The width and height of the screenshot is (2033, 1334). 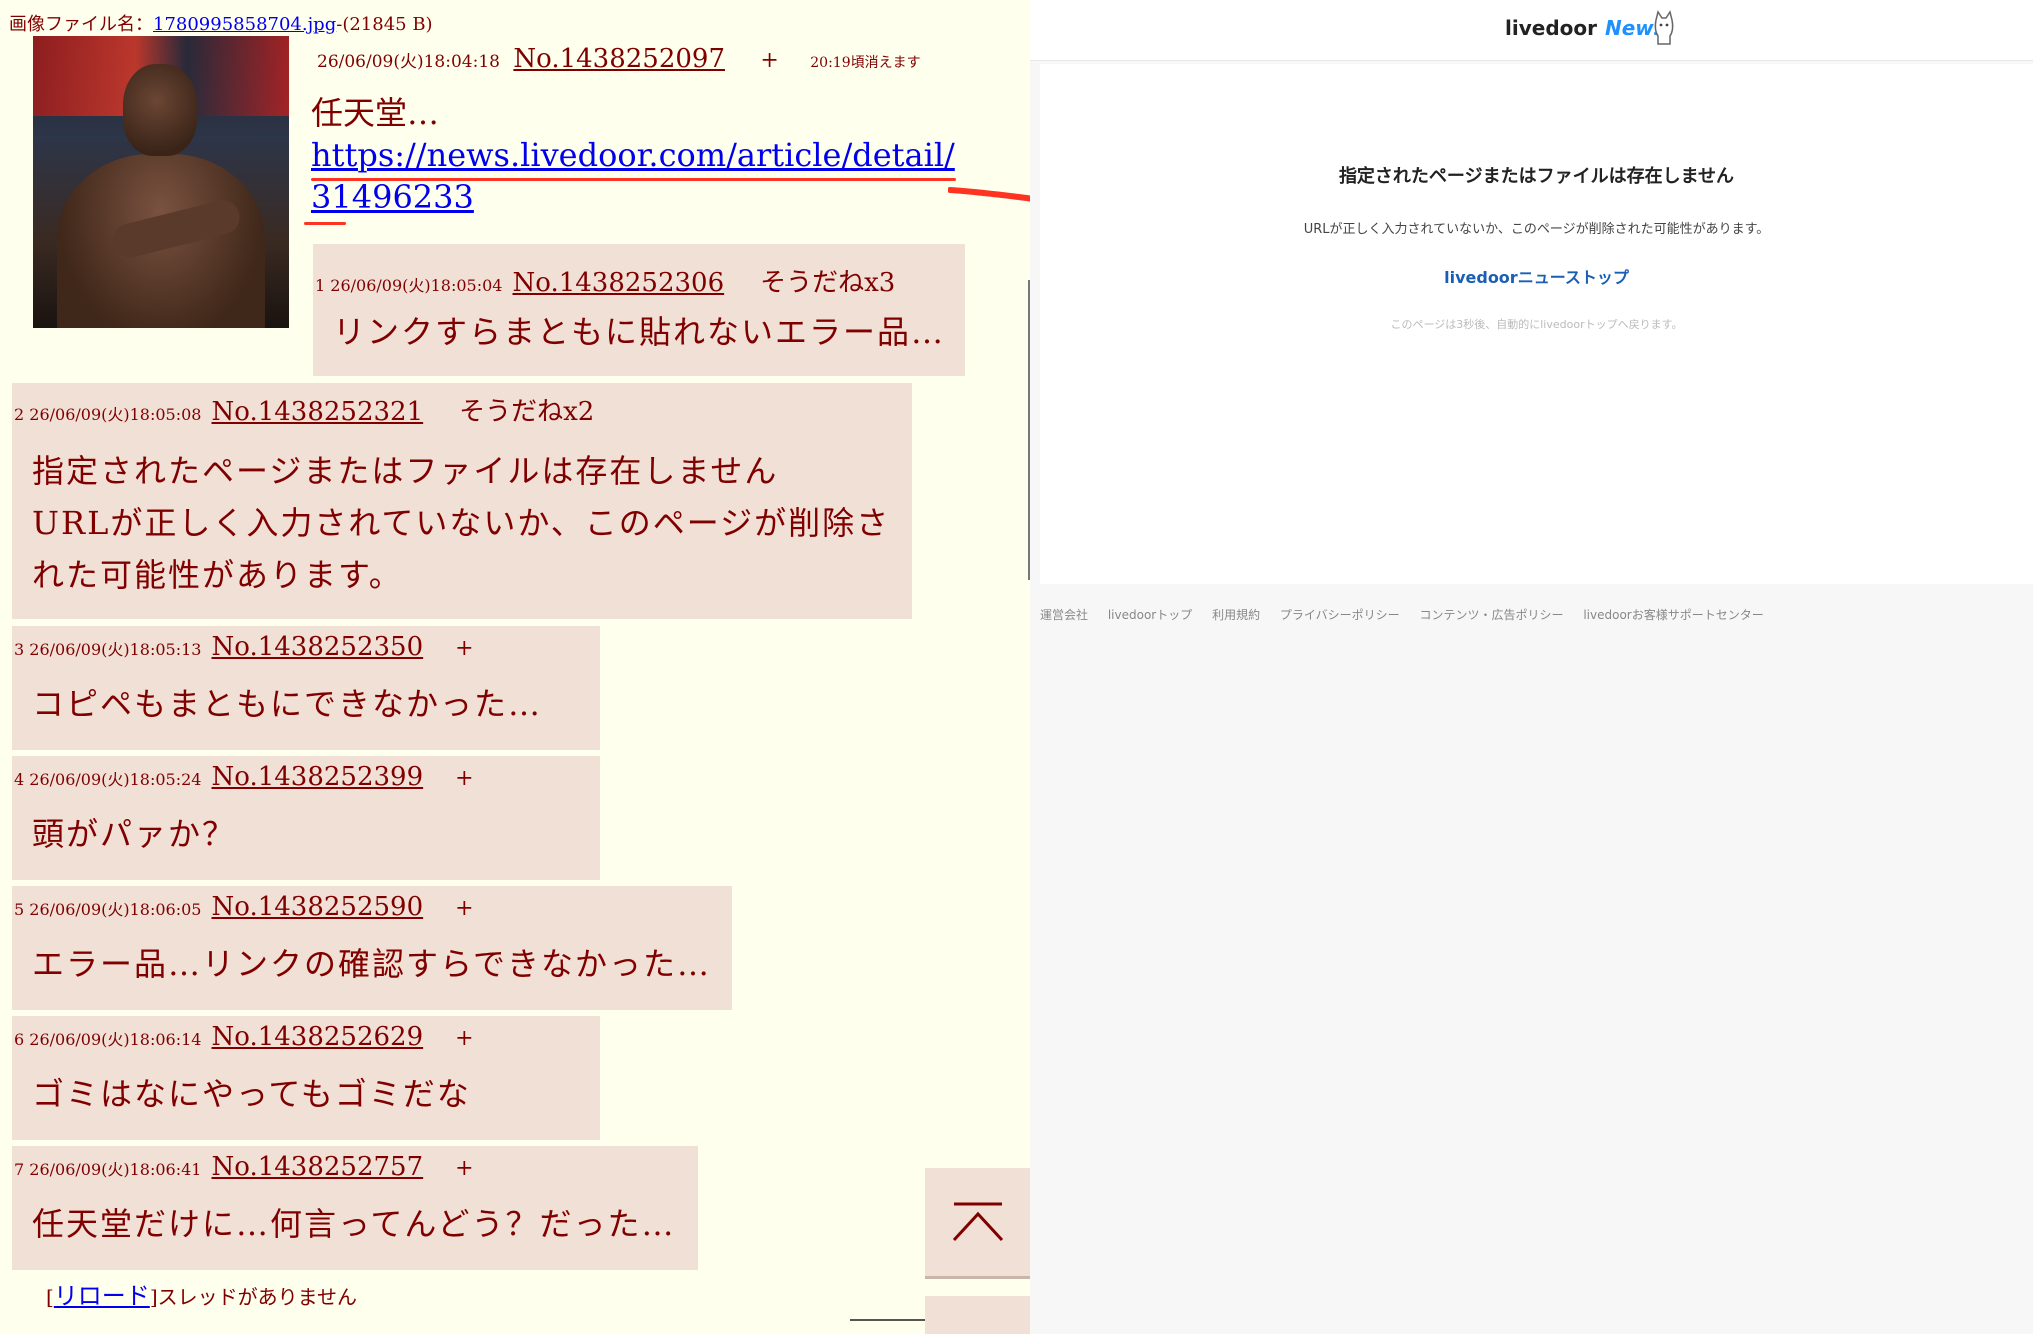 What do you see at coordinates (526, 412) in the screenshot?
I see `soudane-button: そうだねx2` at bounding box center [526, 412].